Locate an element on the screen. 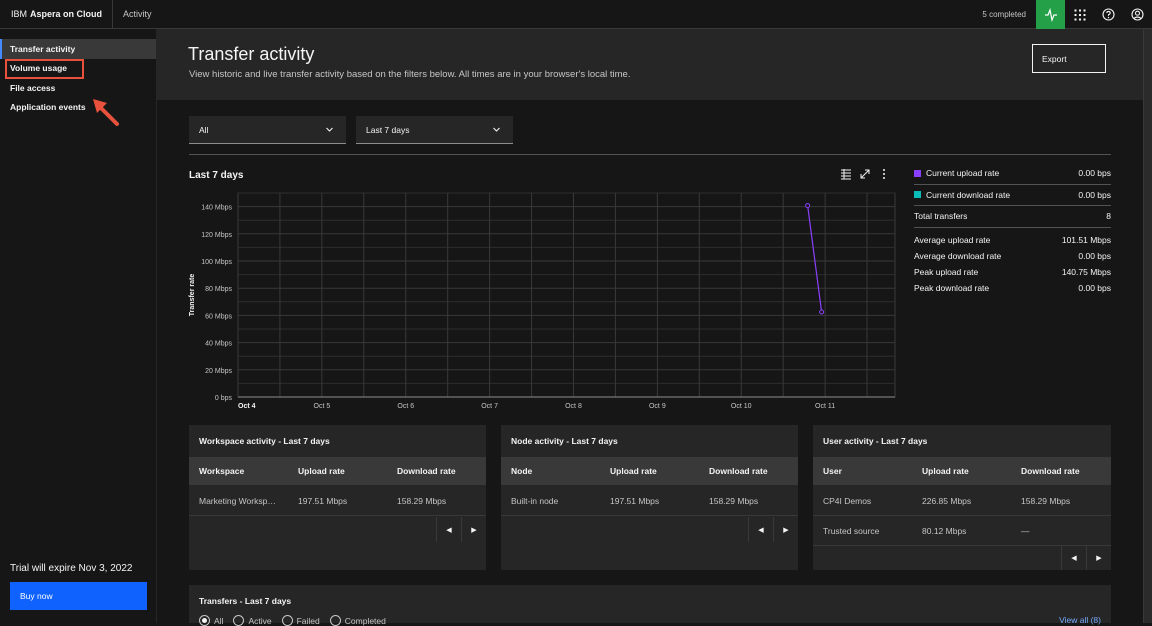 The image size is (1152, 626). expand-icon is located at coordinates (865, 174).